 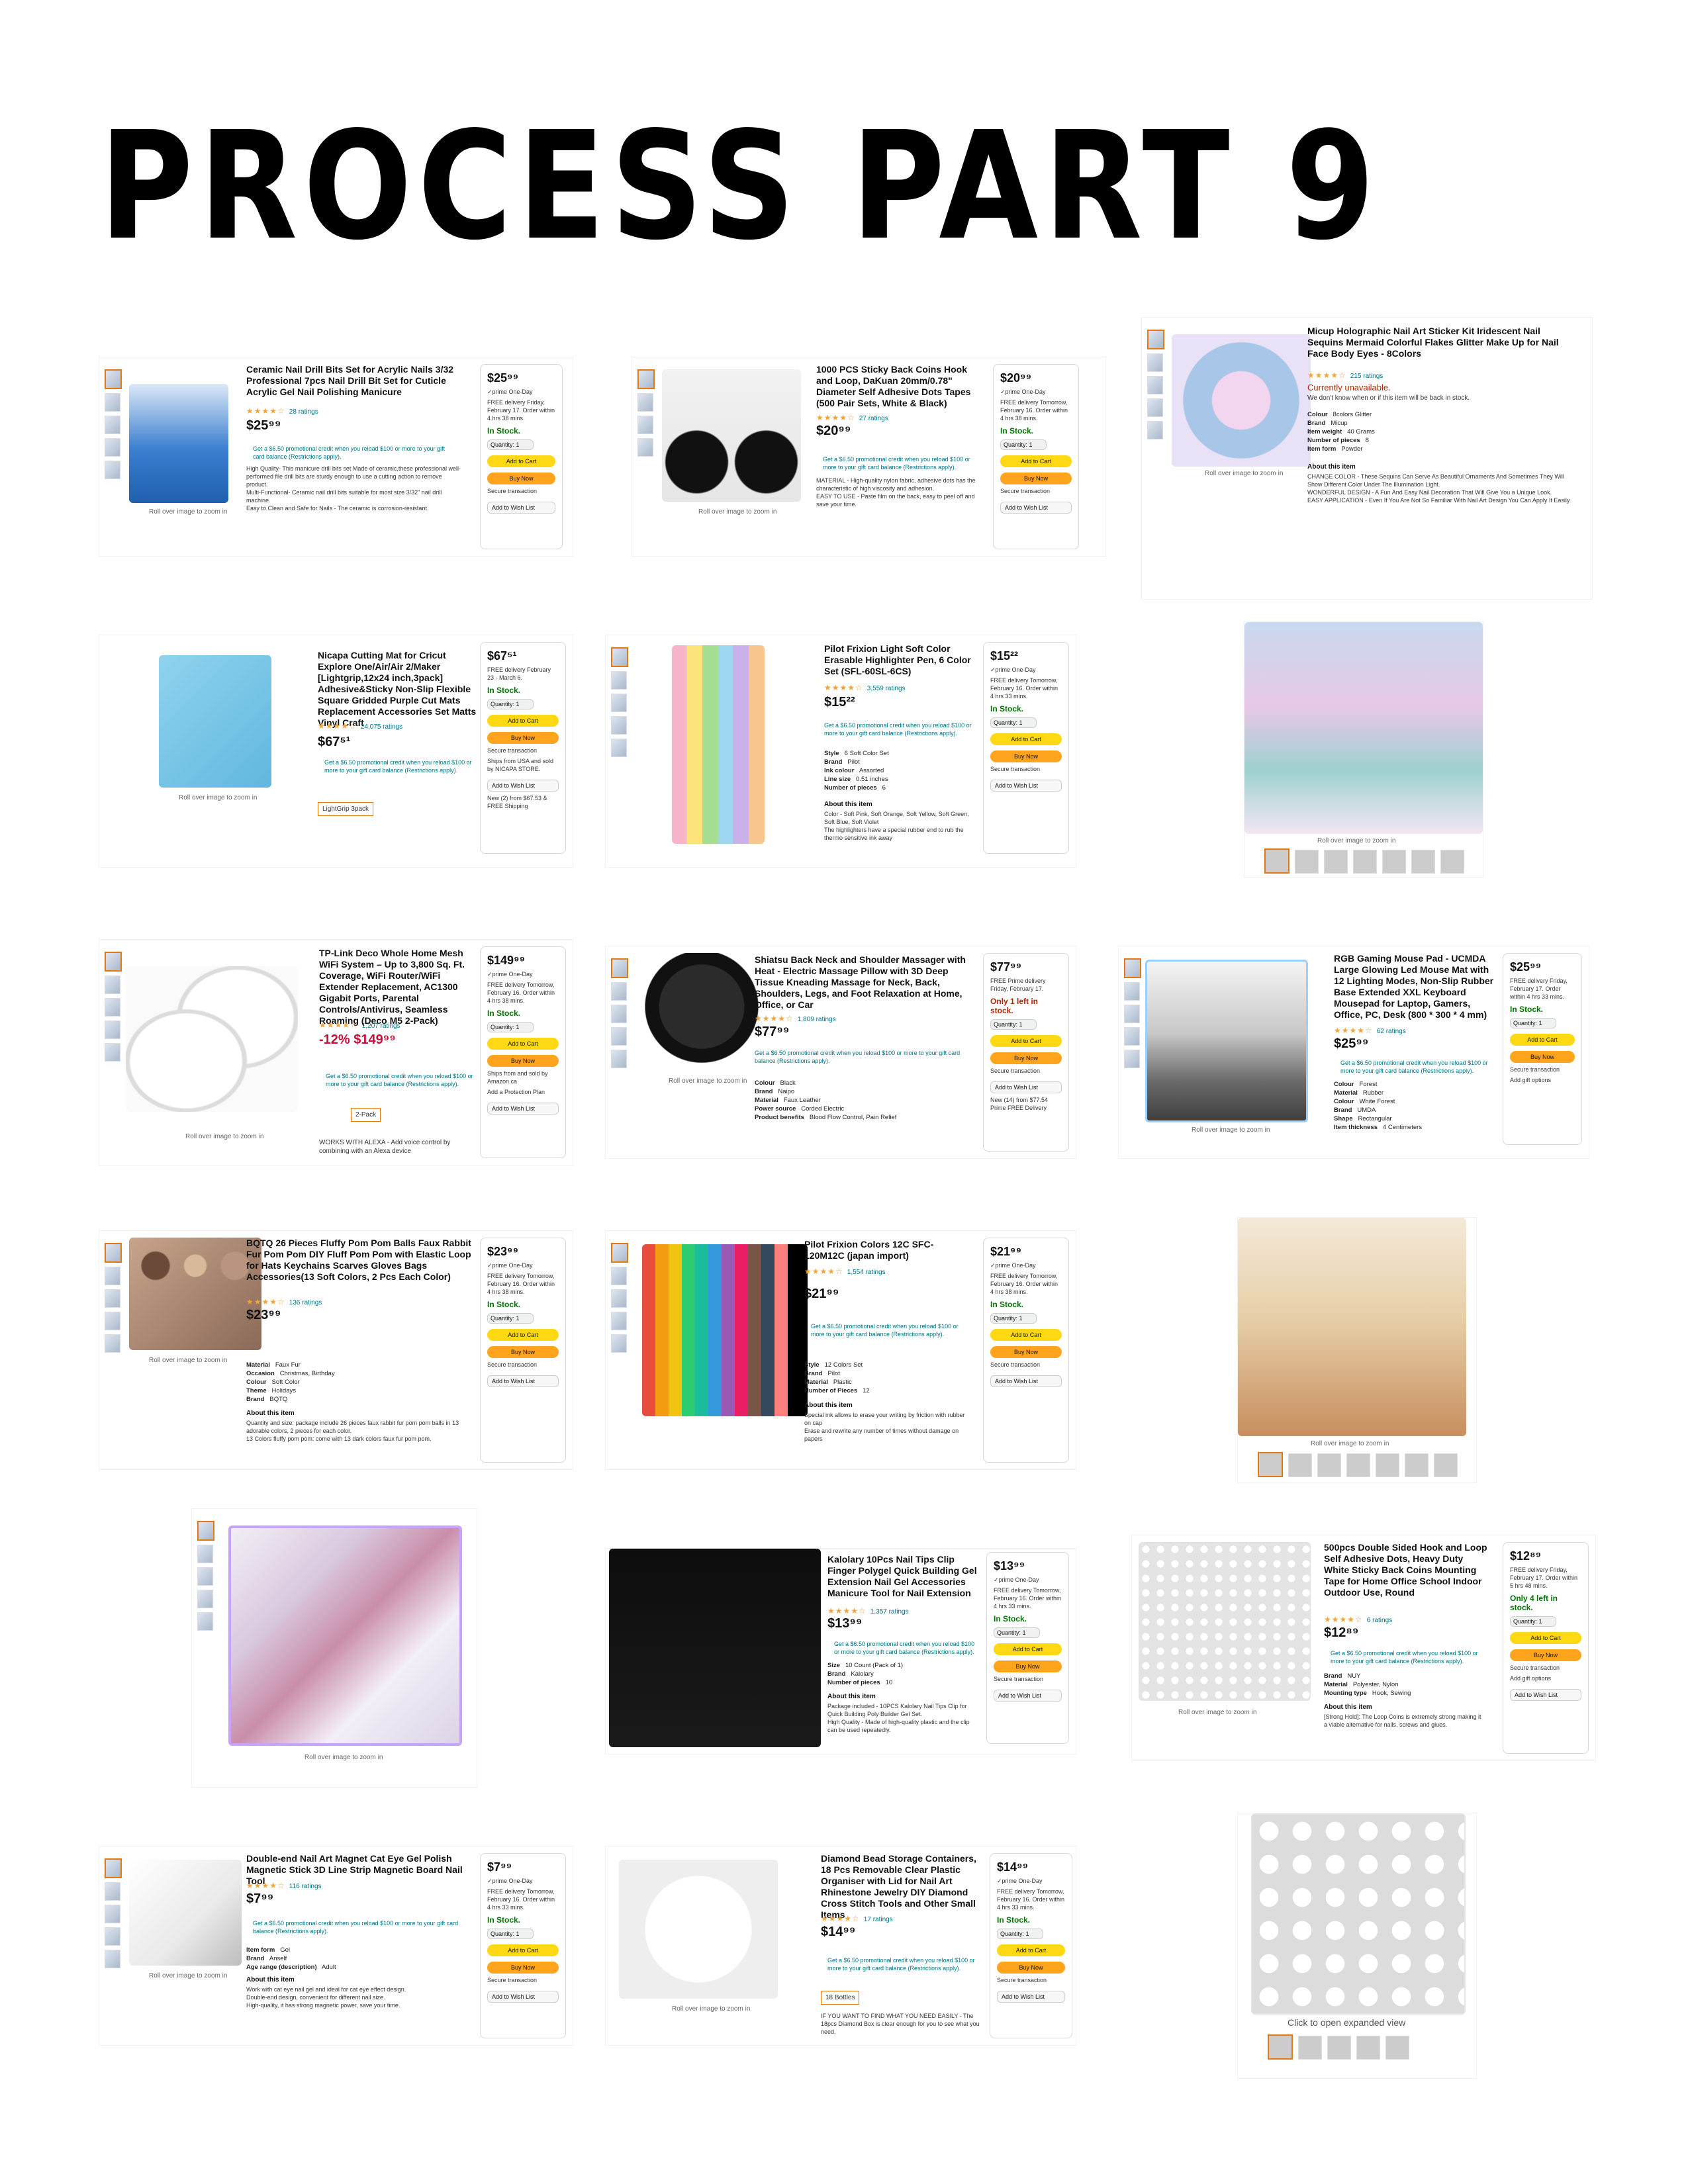 What do you see at coordinates (523, 802) in the screenshot?
I see `new-offers: New (2) from $67.53 & FREE Shipping` at bounding box center [523, 802].